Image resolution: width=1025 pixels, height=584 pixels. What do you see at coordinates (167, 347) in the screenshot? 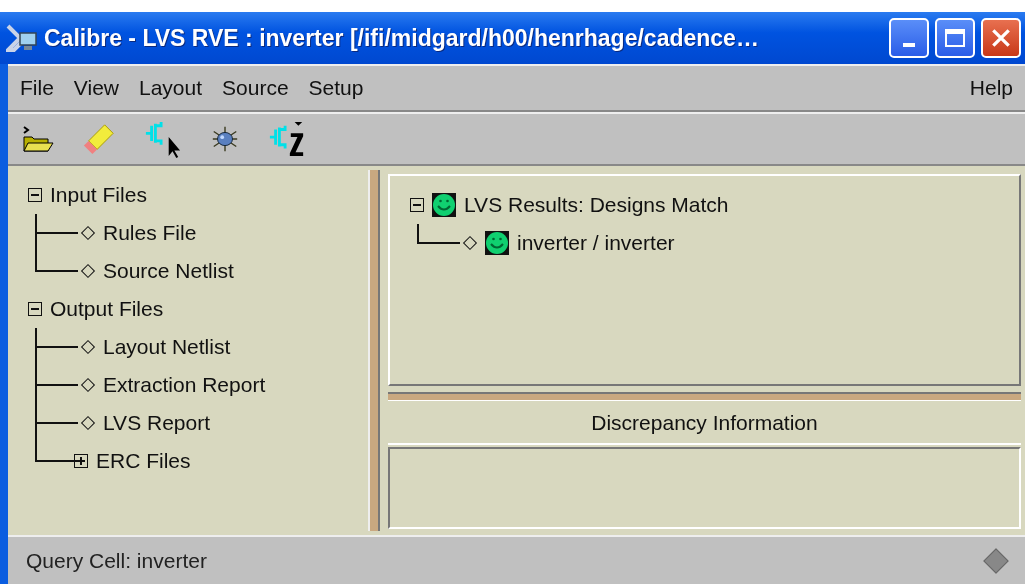
I see `tree-item: Layout Netlist` at bounding box center [167, 347].